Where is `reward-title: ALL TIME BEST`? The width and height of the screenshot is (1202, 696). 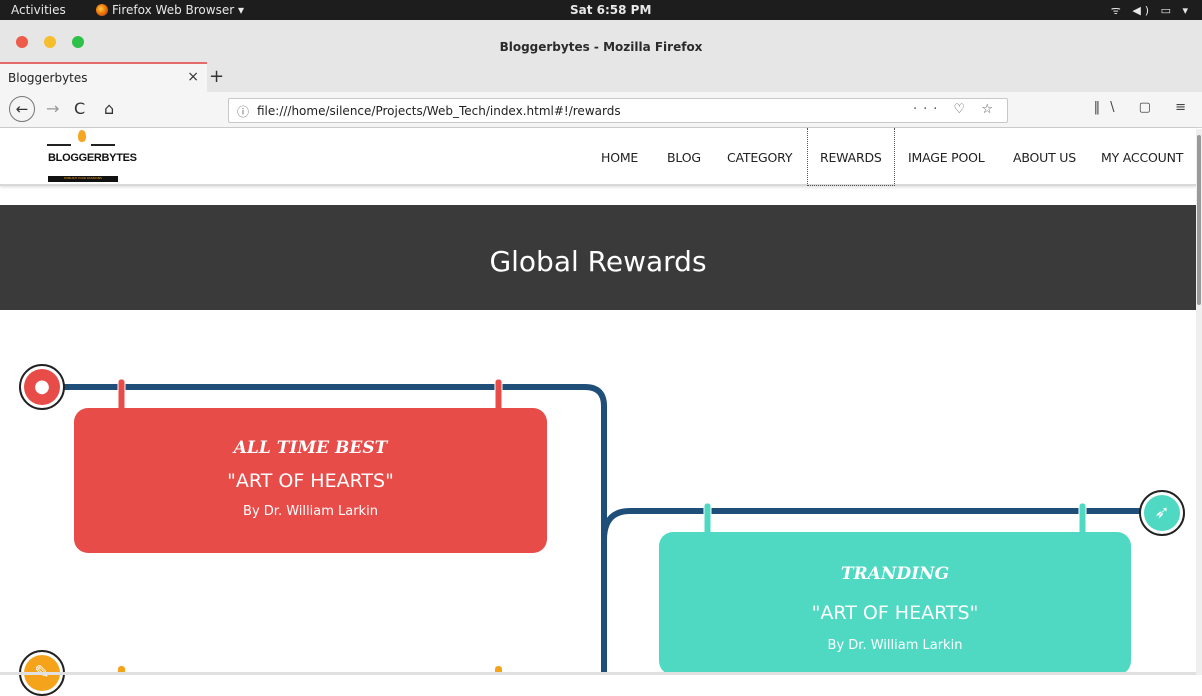 reward-title: ALL TIME BEST is located at coordinates (310, 448).